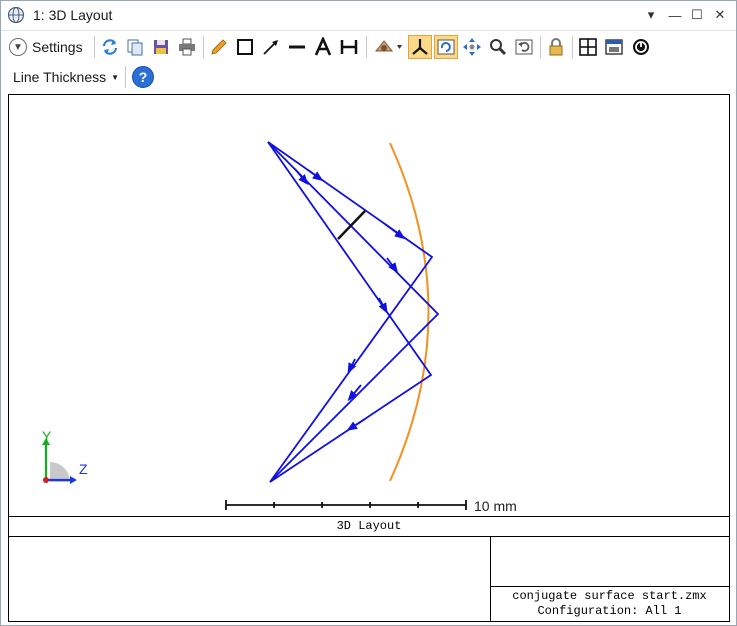  Describe the element at coordinates (135, 47) in the screenshot. I see `copy-icon` at that location.